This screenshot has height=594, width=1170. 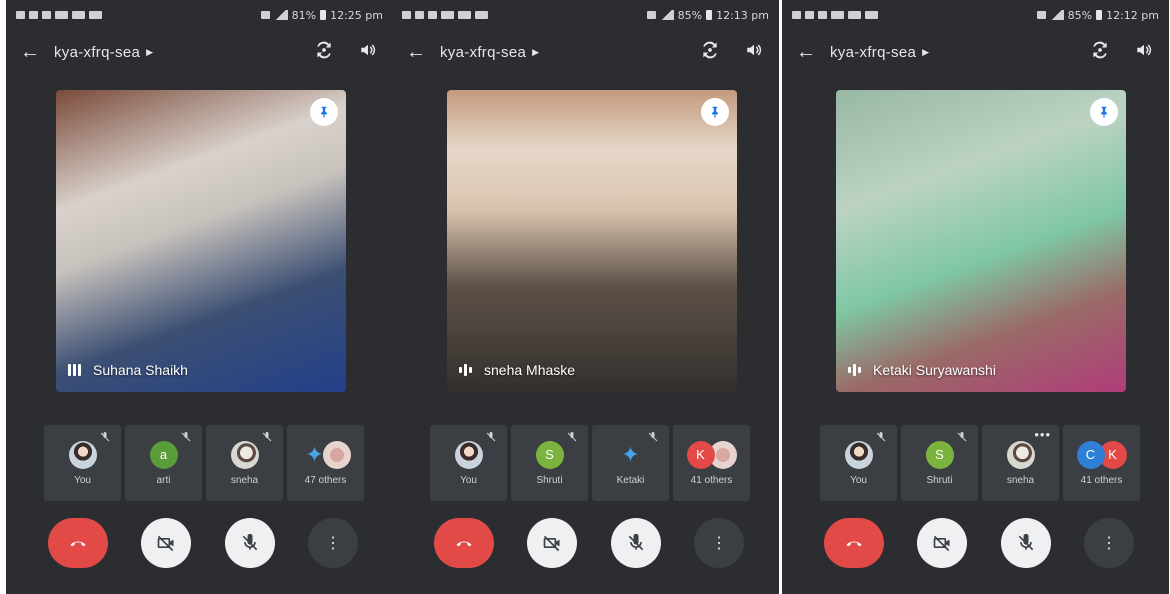 I want to click on speaker-name-overlay: Suhana Shaikh, so click(x=128, y=370).